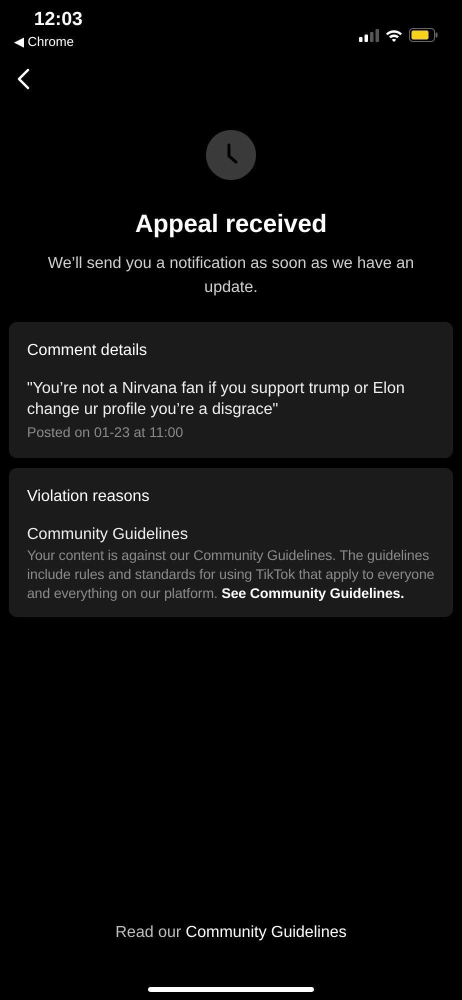  I want to click on comment-text: "You’re not a Nirvana fan if you support trump or Elon change ur profile you’re a disgrace", so click(216, 399).